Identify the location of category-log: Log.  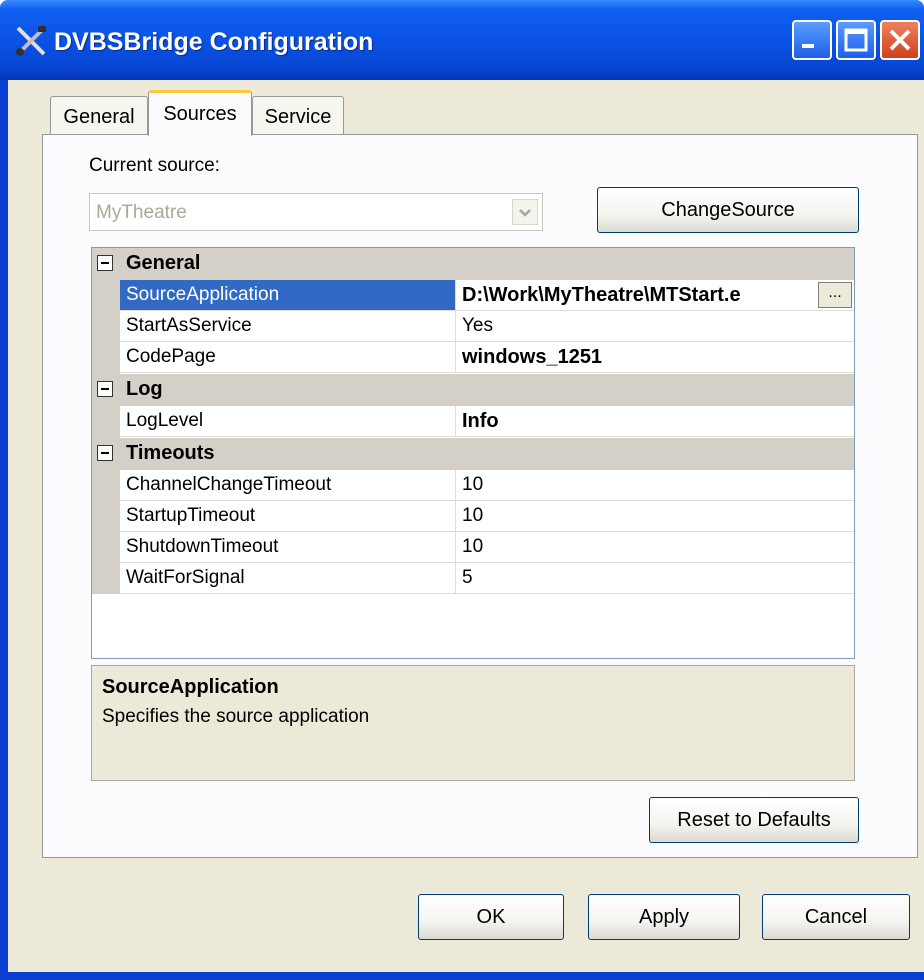
(473, 390).